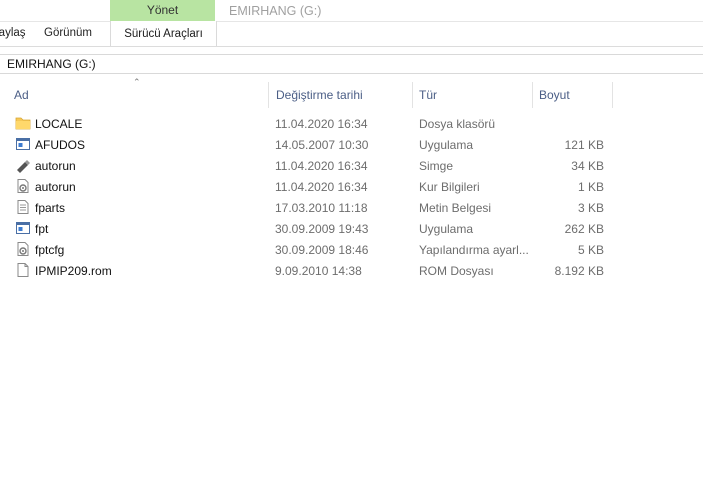  I want to click on column-header-date: Değiştirme tarihi, so click(319, 95).